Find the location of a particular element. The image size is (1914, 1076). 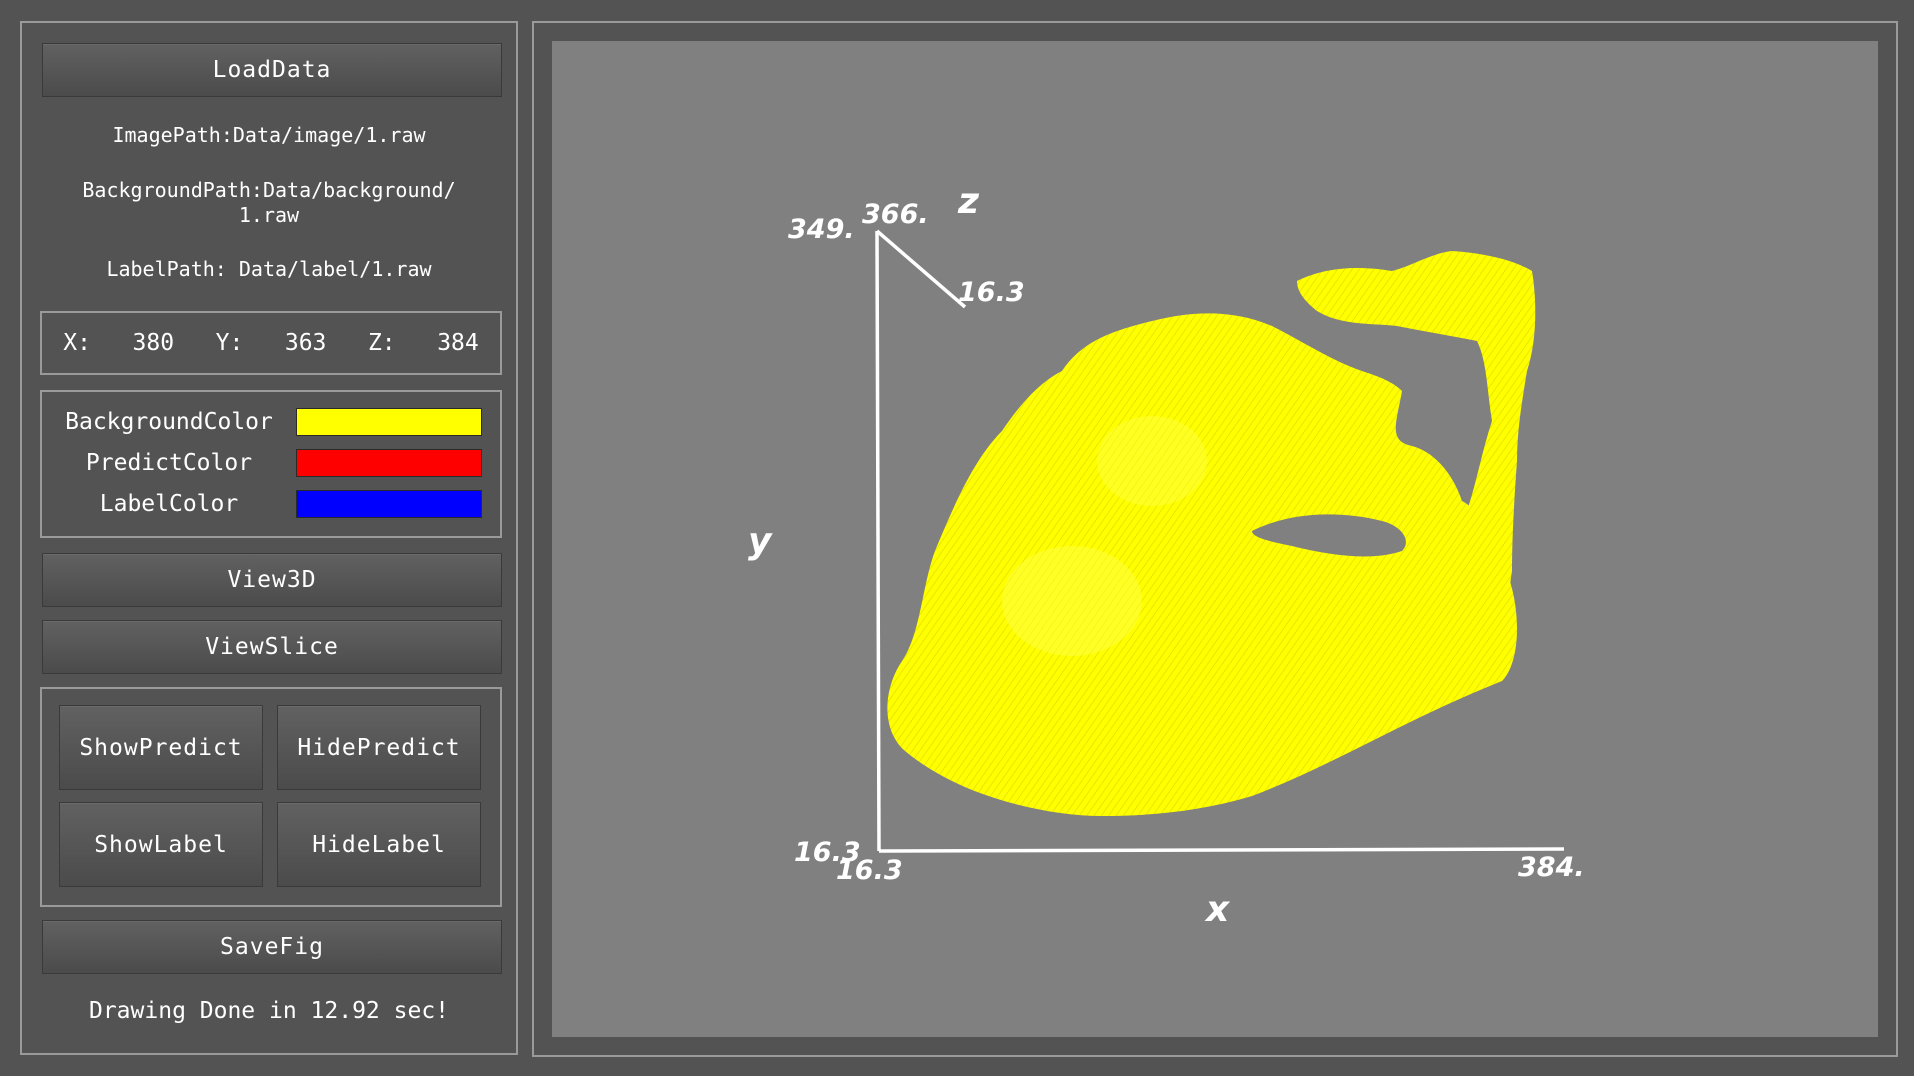

y-axis-line is located at coordinates (878, 541).